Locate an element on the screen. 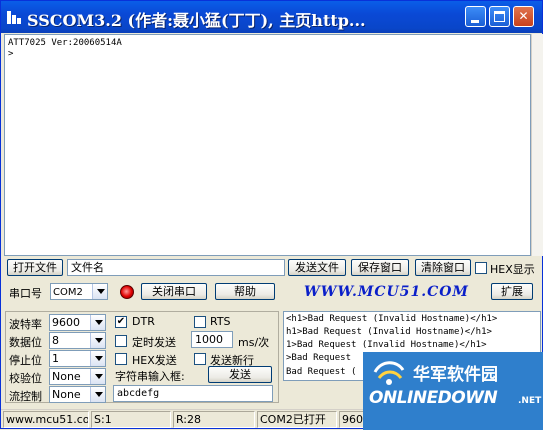 This screenshot has width=543, height=430. port-status-led-icon is located at coordinates (127, 292).